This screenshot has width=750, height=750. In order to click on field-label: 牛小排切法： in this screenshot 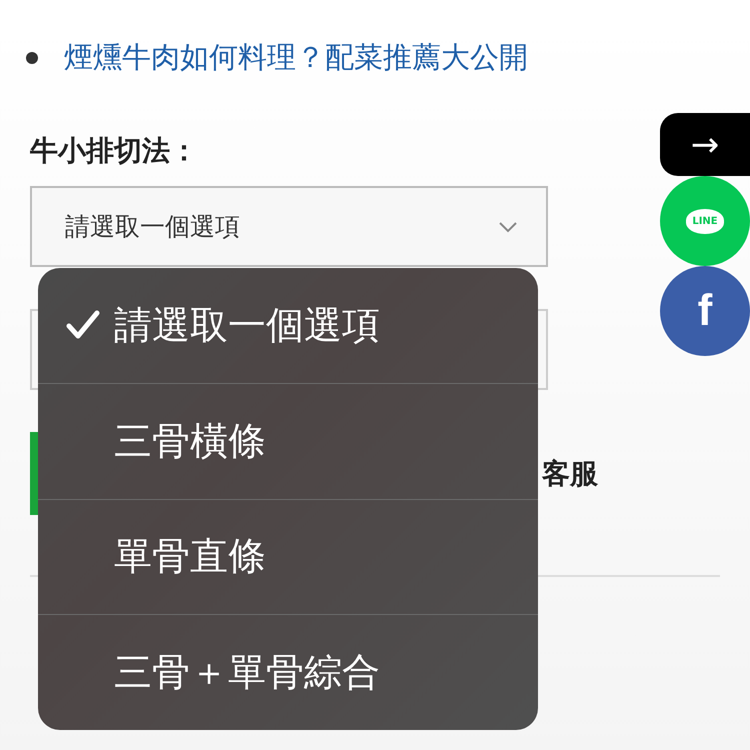, I will do `click(114, 151)`.